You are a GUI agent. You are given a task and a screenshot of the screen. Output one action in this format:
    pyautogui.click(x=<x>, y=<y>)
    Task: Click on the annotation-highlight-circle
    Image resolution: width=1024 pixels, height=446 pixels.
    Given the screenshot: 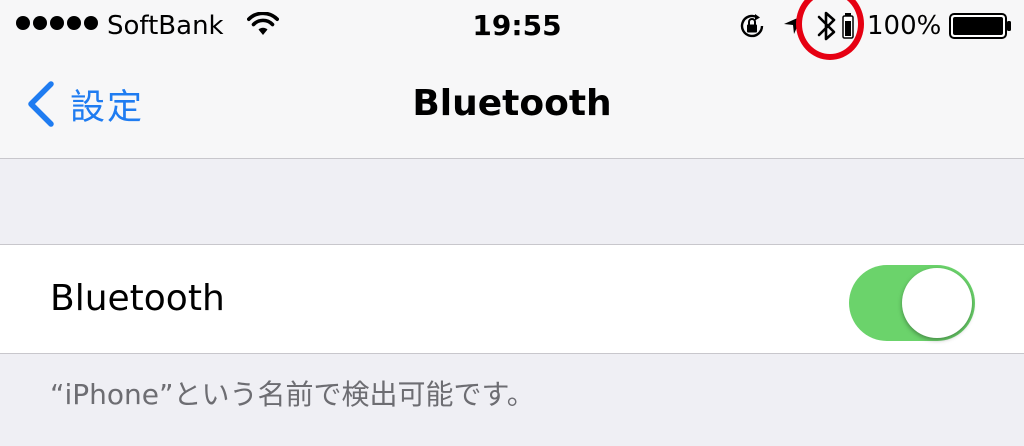 What is the action you would take?
    pyautogui.click(x=830, y=30)
    